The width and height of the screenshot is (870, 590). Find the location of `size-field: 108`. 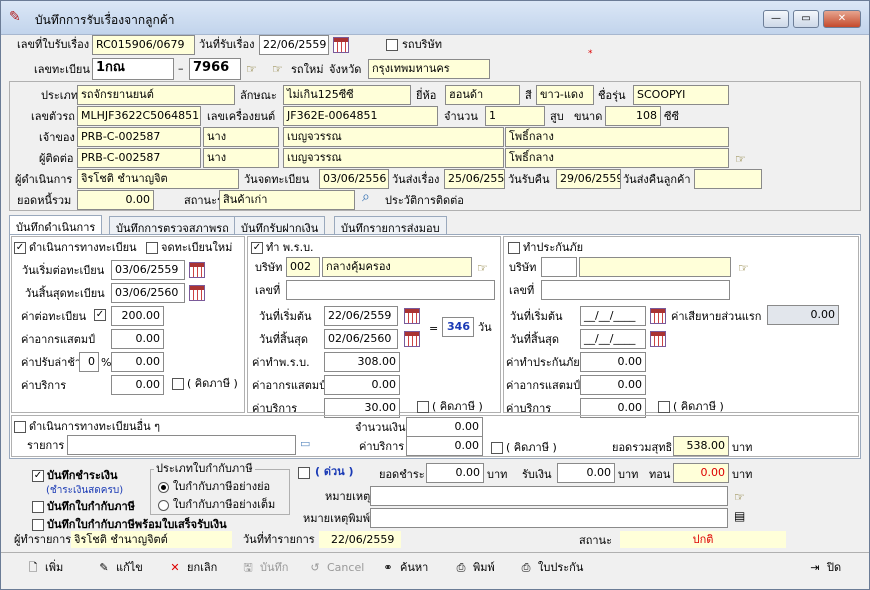

size-field: 108 is located at coordinates (633, 116).